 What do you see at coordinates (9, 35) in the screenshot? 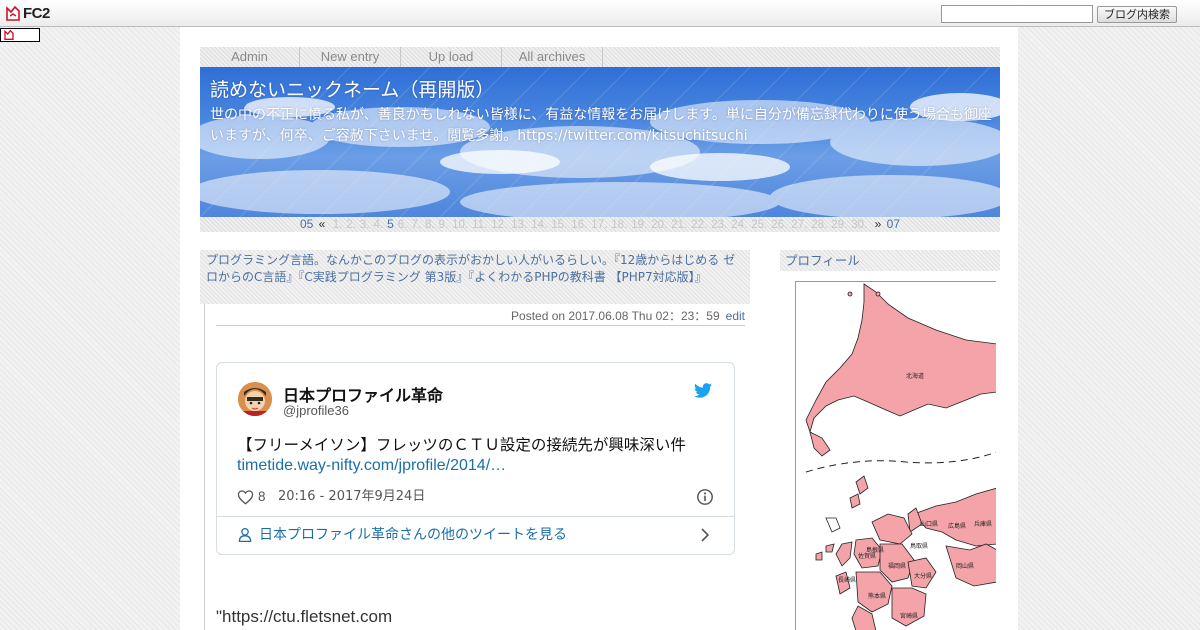
I see `fc2-mini-fox-icon` at bounding box center [9, 35].